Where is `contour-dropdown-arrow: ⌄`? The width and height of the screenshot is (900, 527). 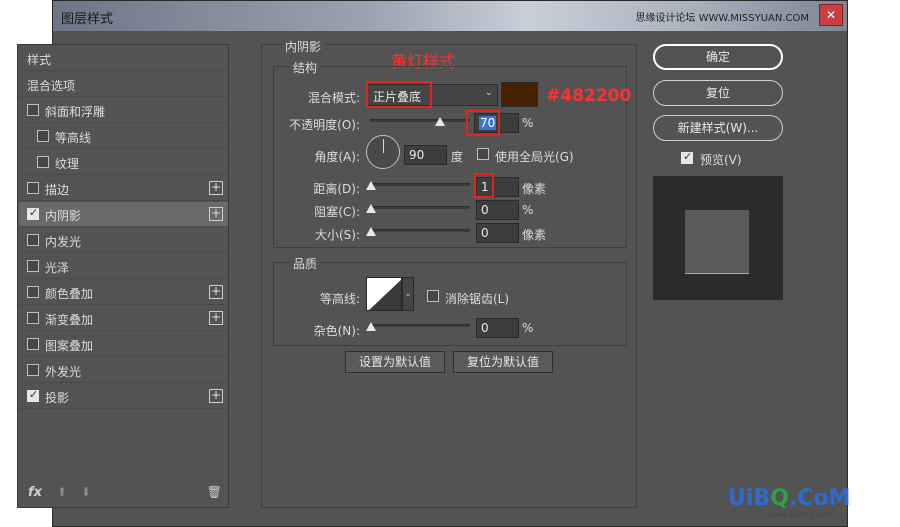
contour-dropdown-arrow: ⌄ is located at coordinates (408, 294).